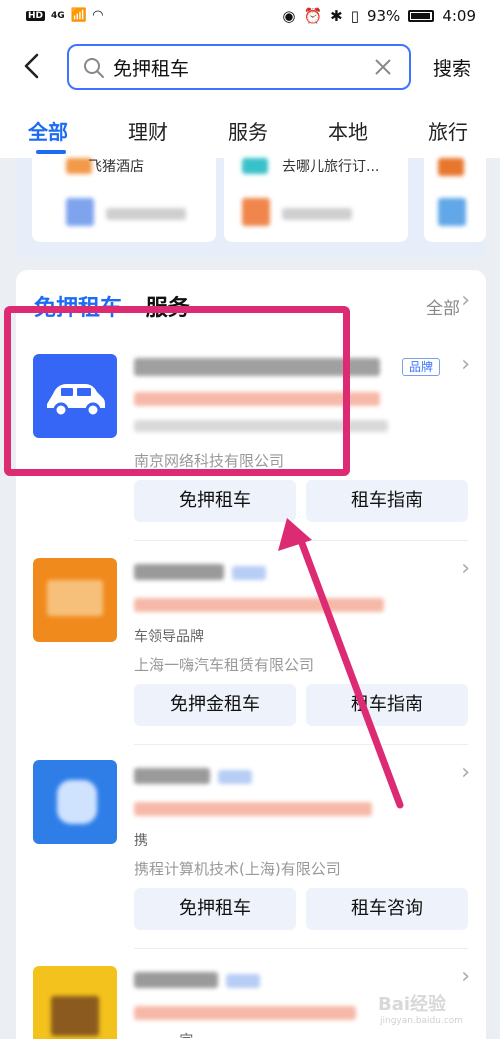 Image resolution: width=500 pixels, height=1039 pixels. What do you see at coordinates (341, 663) in the screenshot?
I see `annotation-arrow` at bounding box center [341, 663].